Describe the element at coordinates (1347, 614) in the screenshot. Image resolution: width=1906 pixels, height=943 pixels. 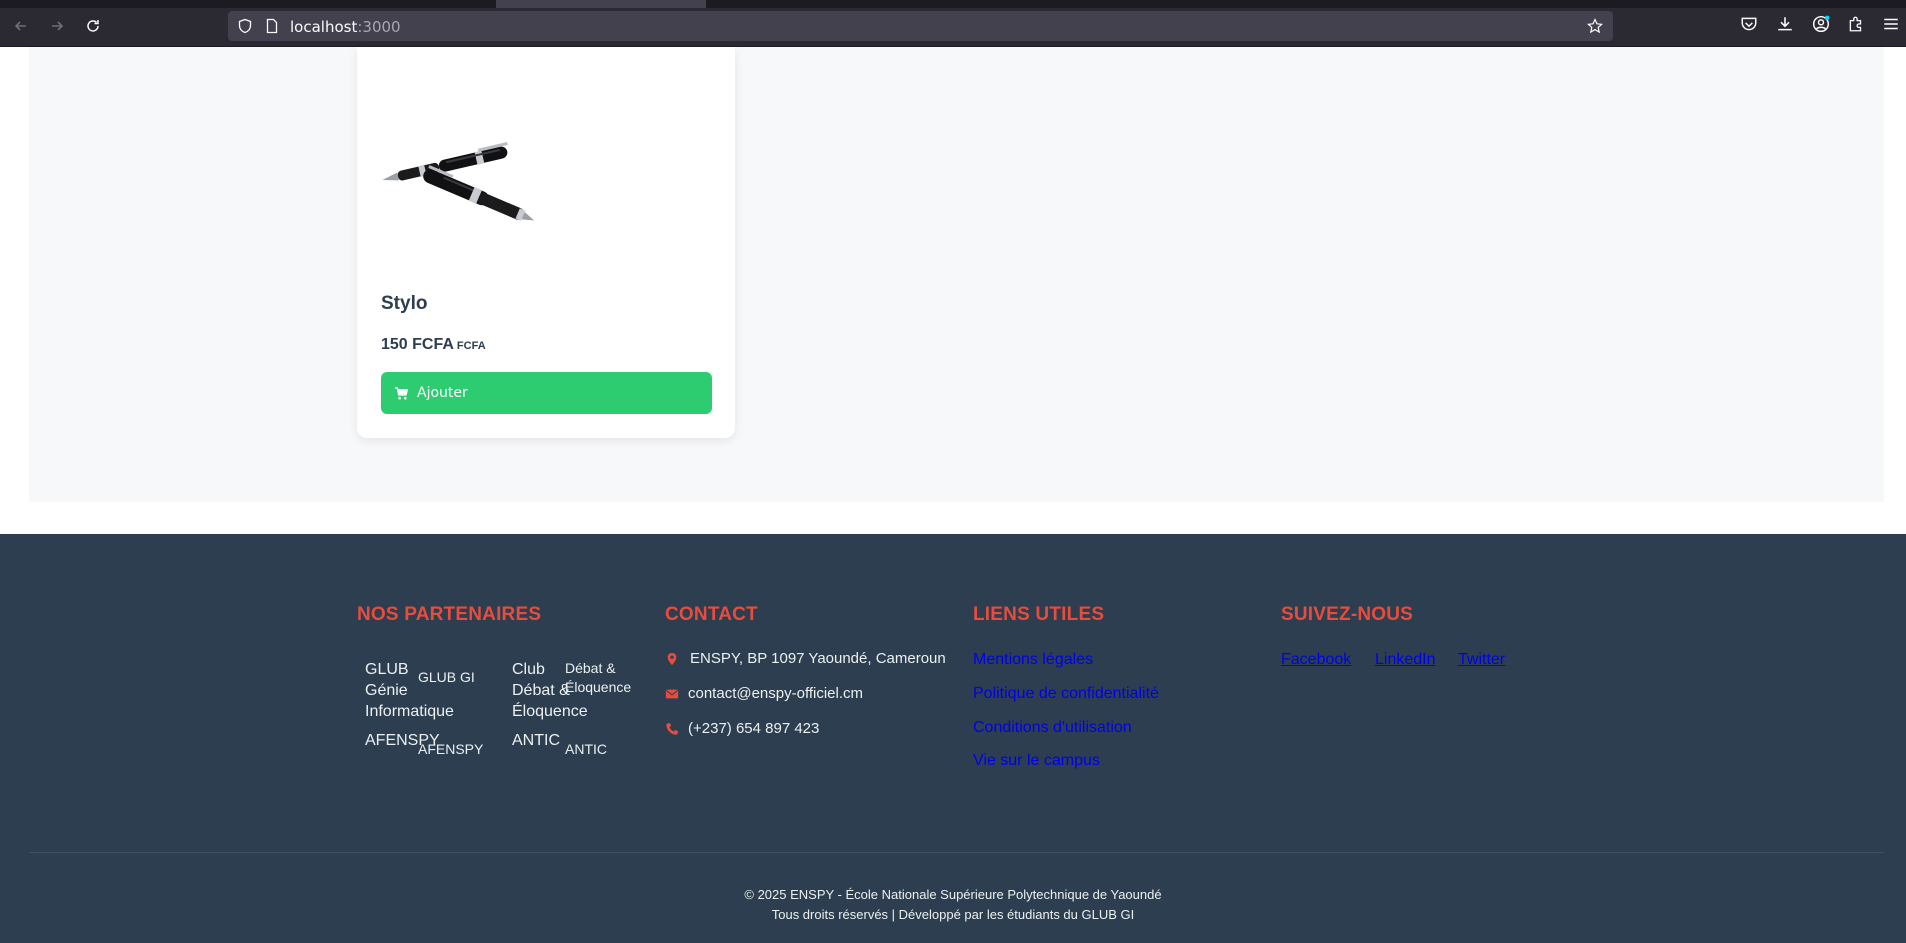
I see `social-title: SUIVEZ-NOUS` at that location.